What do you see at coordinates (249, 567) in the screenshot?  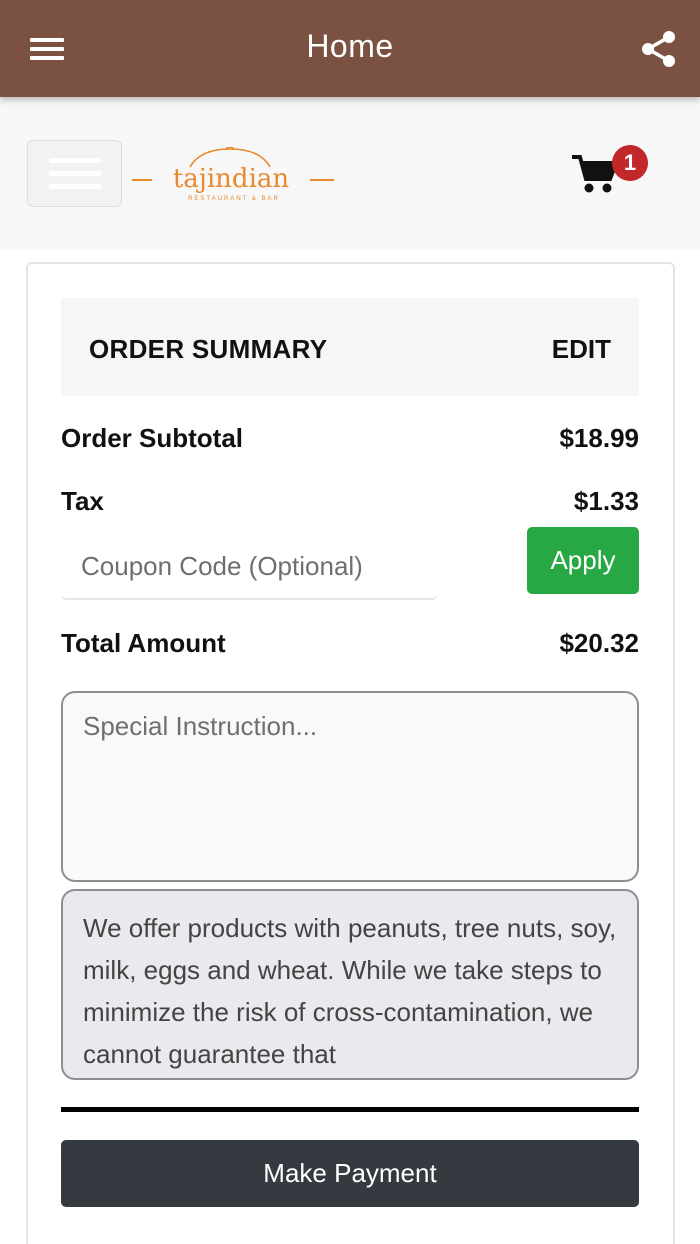 I see `coupon-code-input` at bounding box center [249, 567].